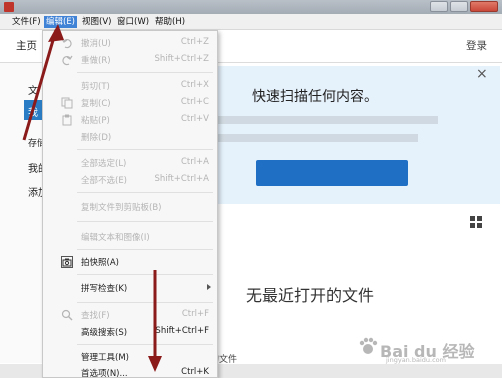 This screenshot has height=378, width=502. I want to click on menu-item-label: 管理工具(M), so click(105, 358).